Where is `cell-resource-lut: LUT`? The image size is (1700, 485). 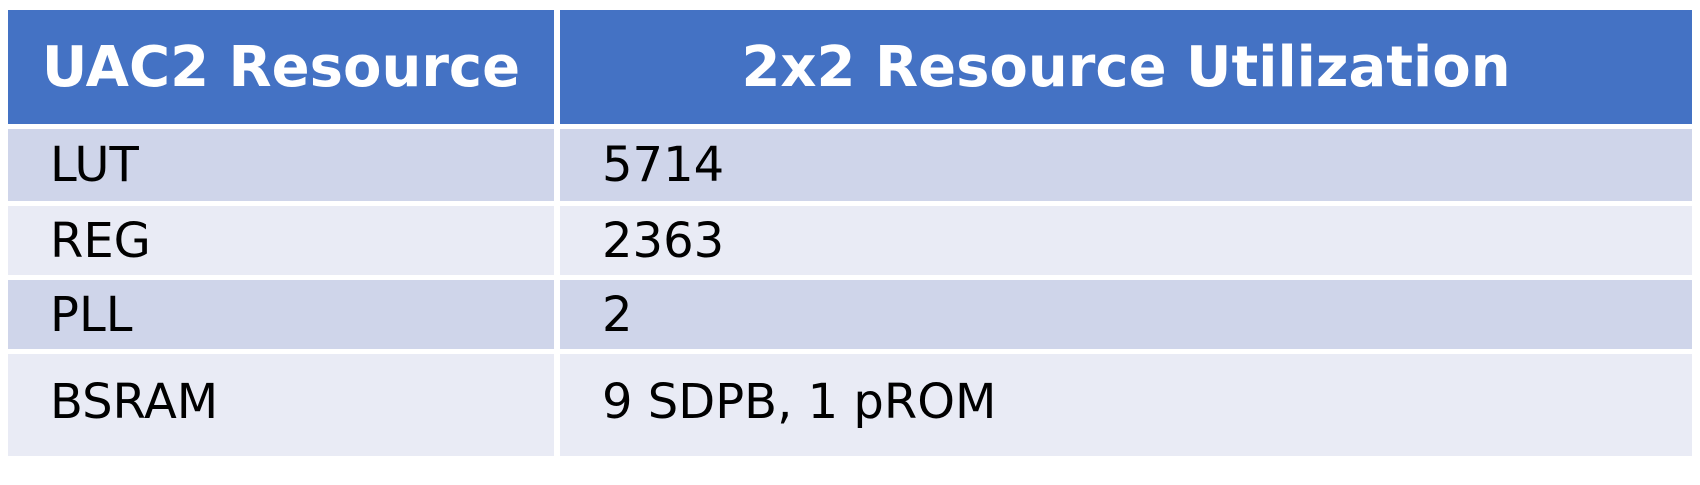
cell-resource-lut: LUT is located at coordinates (281, 165).